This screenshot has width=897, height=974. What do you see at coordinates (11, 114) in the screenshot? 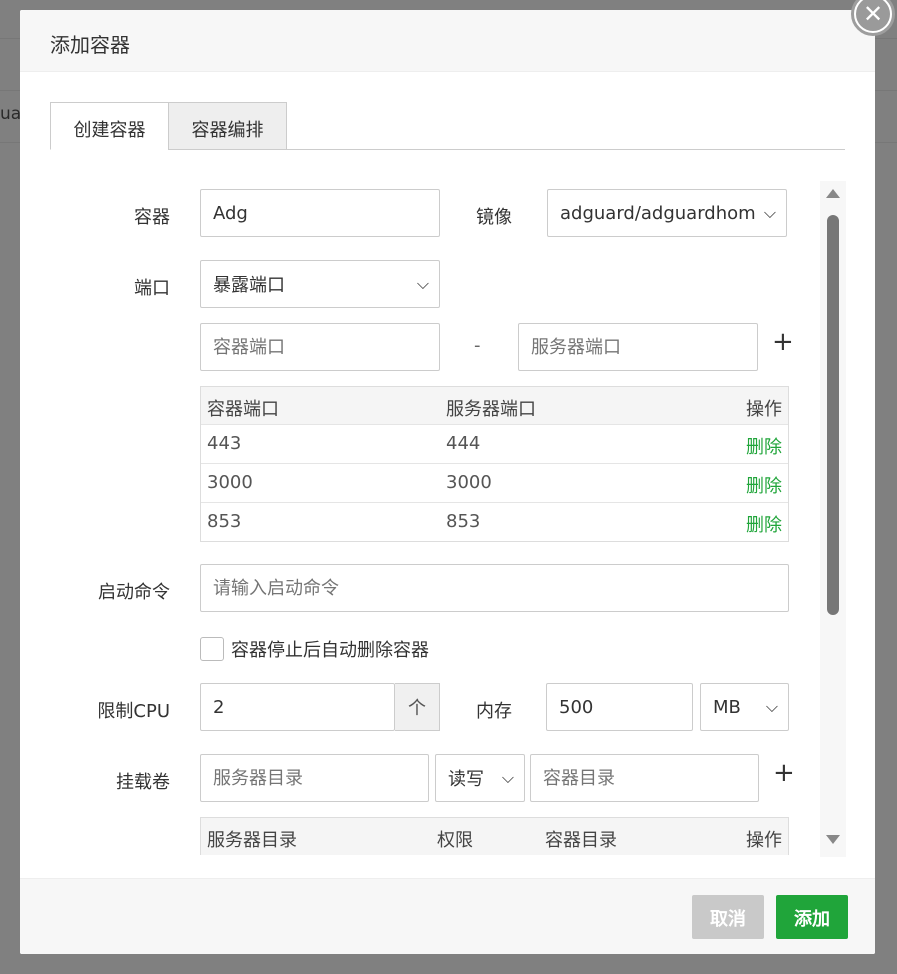
I see `bg-text: ua` at bounding box center [11, 114].